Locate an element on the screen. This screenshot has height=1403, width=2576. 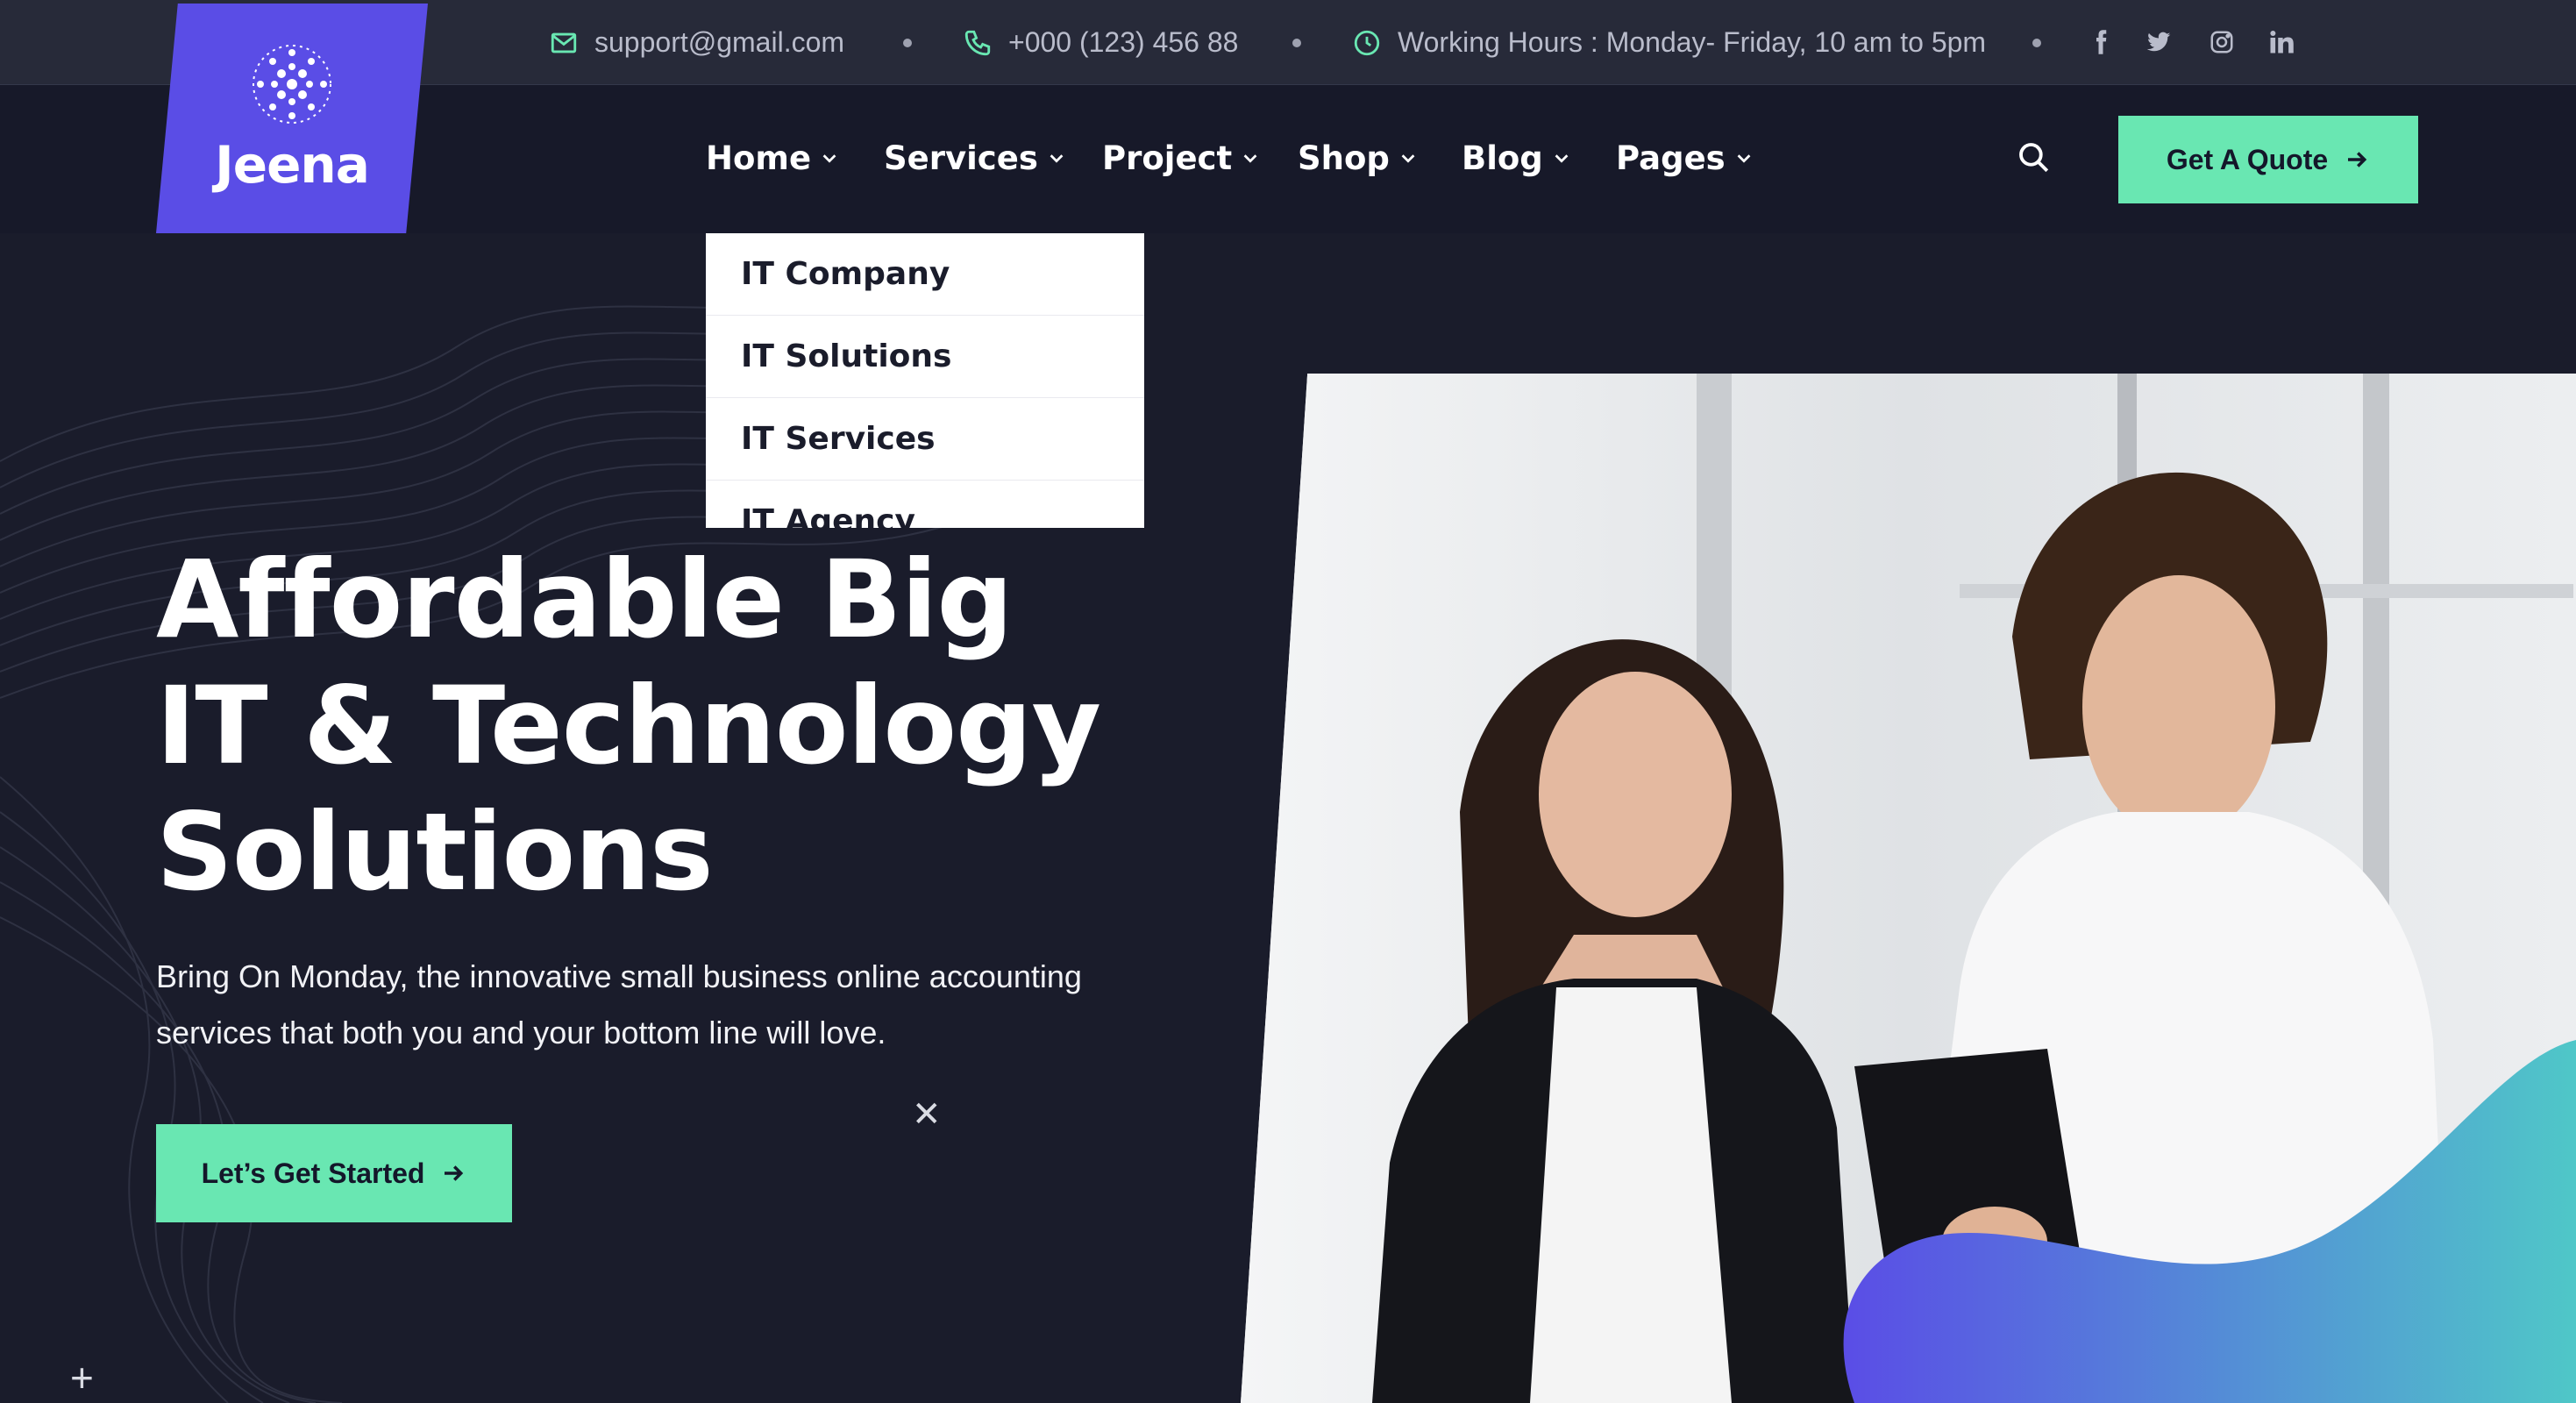
nav-pages: Pages is located at coordinates (1685, 158).